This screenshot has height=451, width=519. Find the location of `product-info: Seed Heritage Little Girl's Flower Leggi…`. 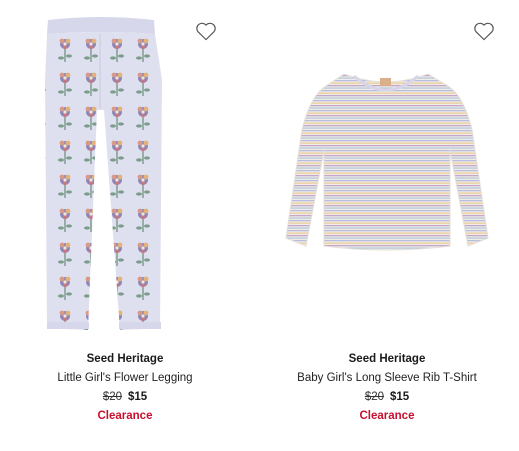

product-info: Seed Heritage Little Girl's Flower Leggi… is located at coordinates (125, 387).